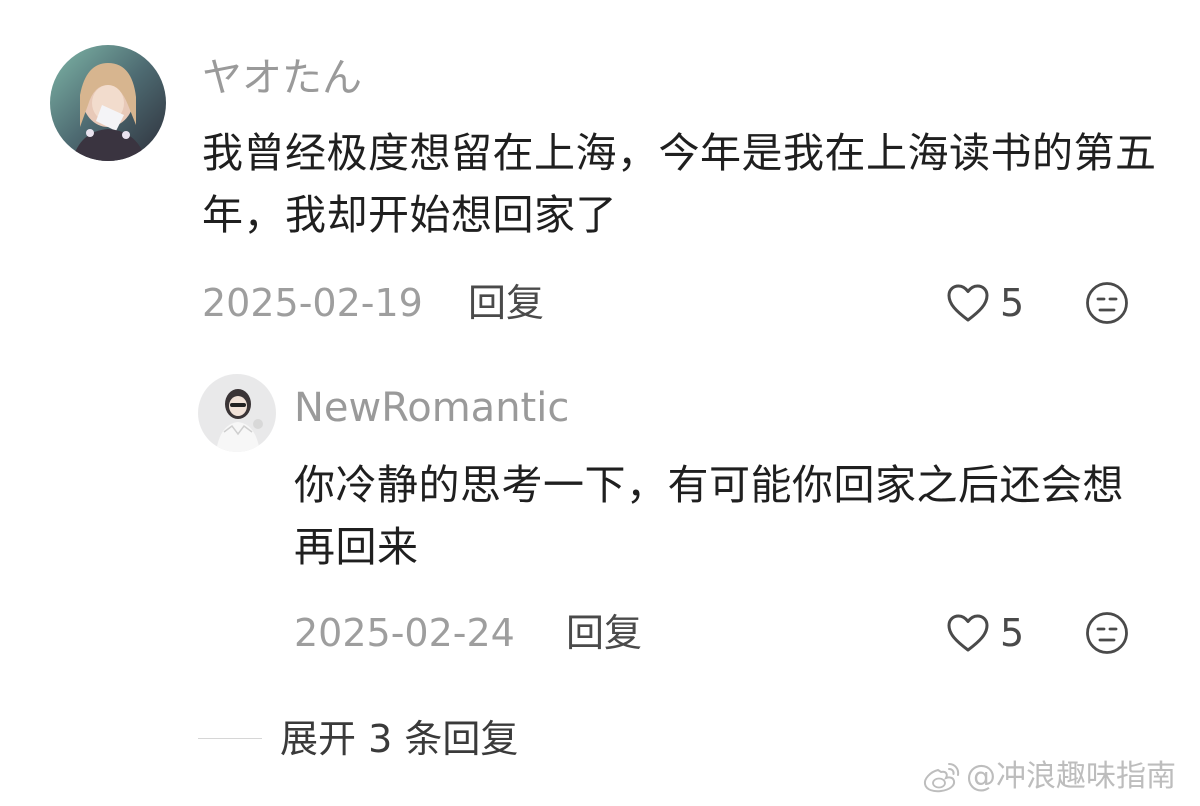 The image size is (1200, 806). What do you see at coordinates (230, 738) in the screenshot?
I see `expand-divider` at bounding box center [230, 738].